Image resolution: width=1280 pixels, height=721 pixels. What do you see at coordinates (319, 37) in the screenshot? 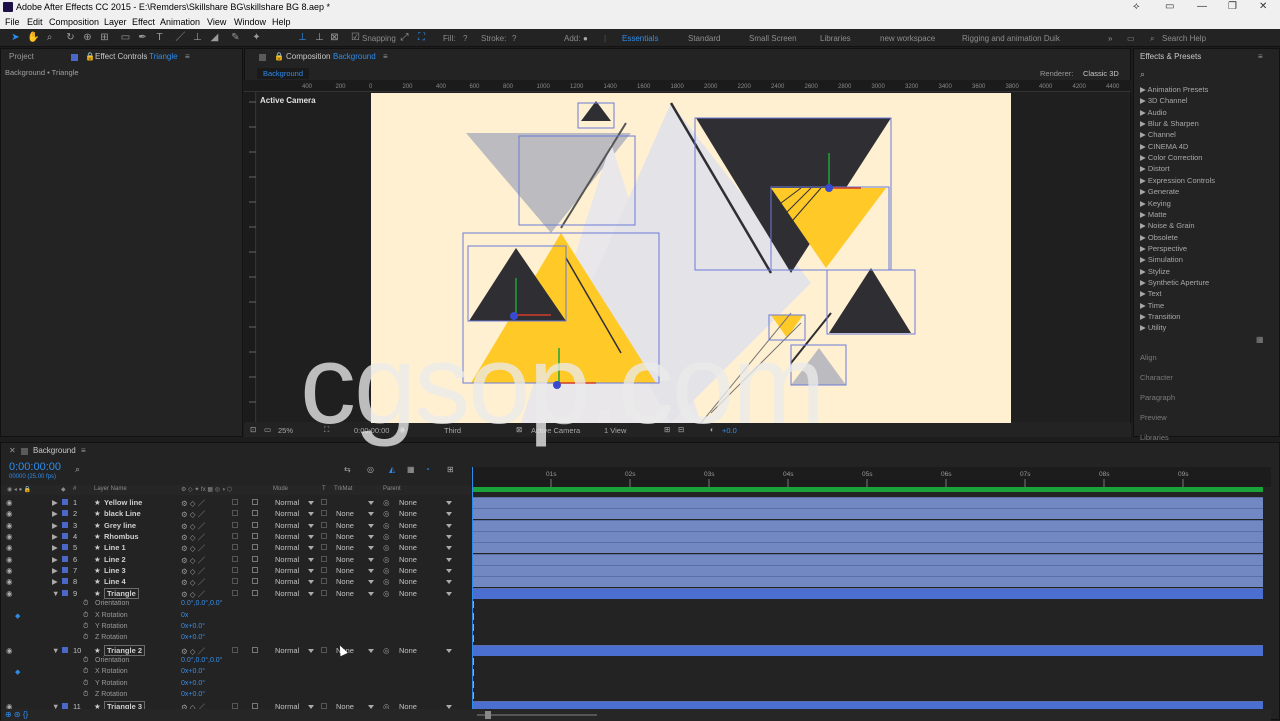
I see `world-axis-icon: ⊥` at bounding box center [319, 37].